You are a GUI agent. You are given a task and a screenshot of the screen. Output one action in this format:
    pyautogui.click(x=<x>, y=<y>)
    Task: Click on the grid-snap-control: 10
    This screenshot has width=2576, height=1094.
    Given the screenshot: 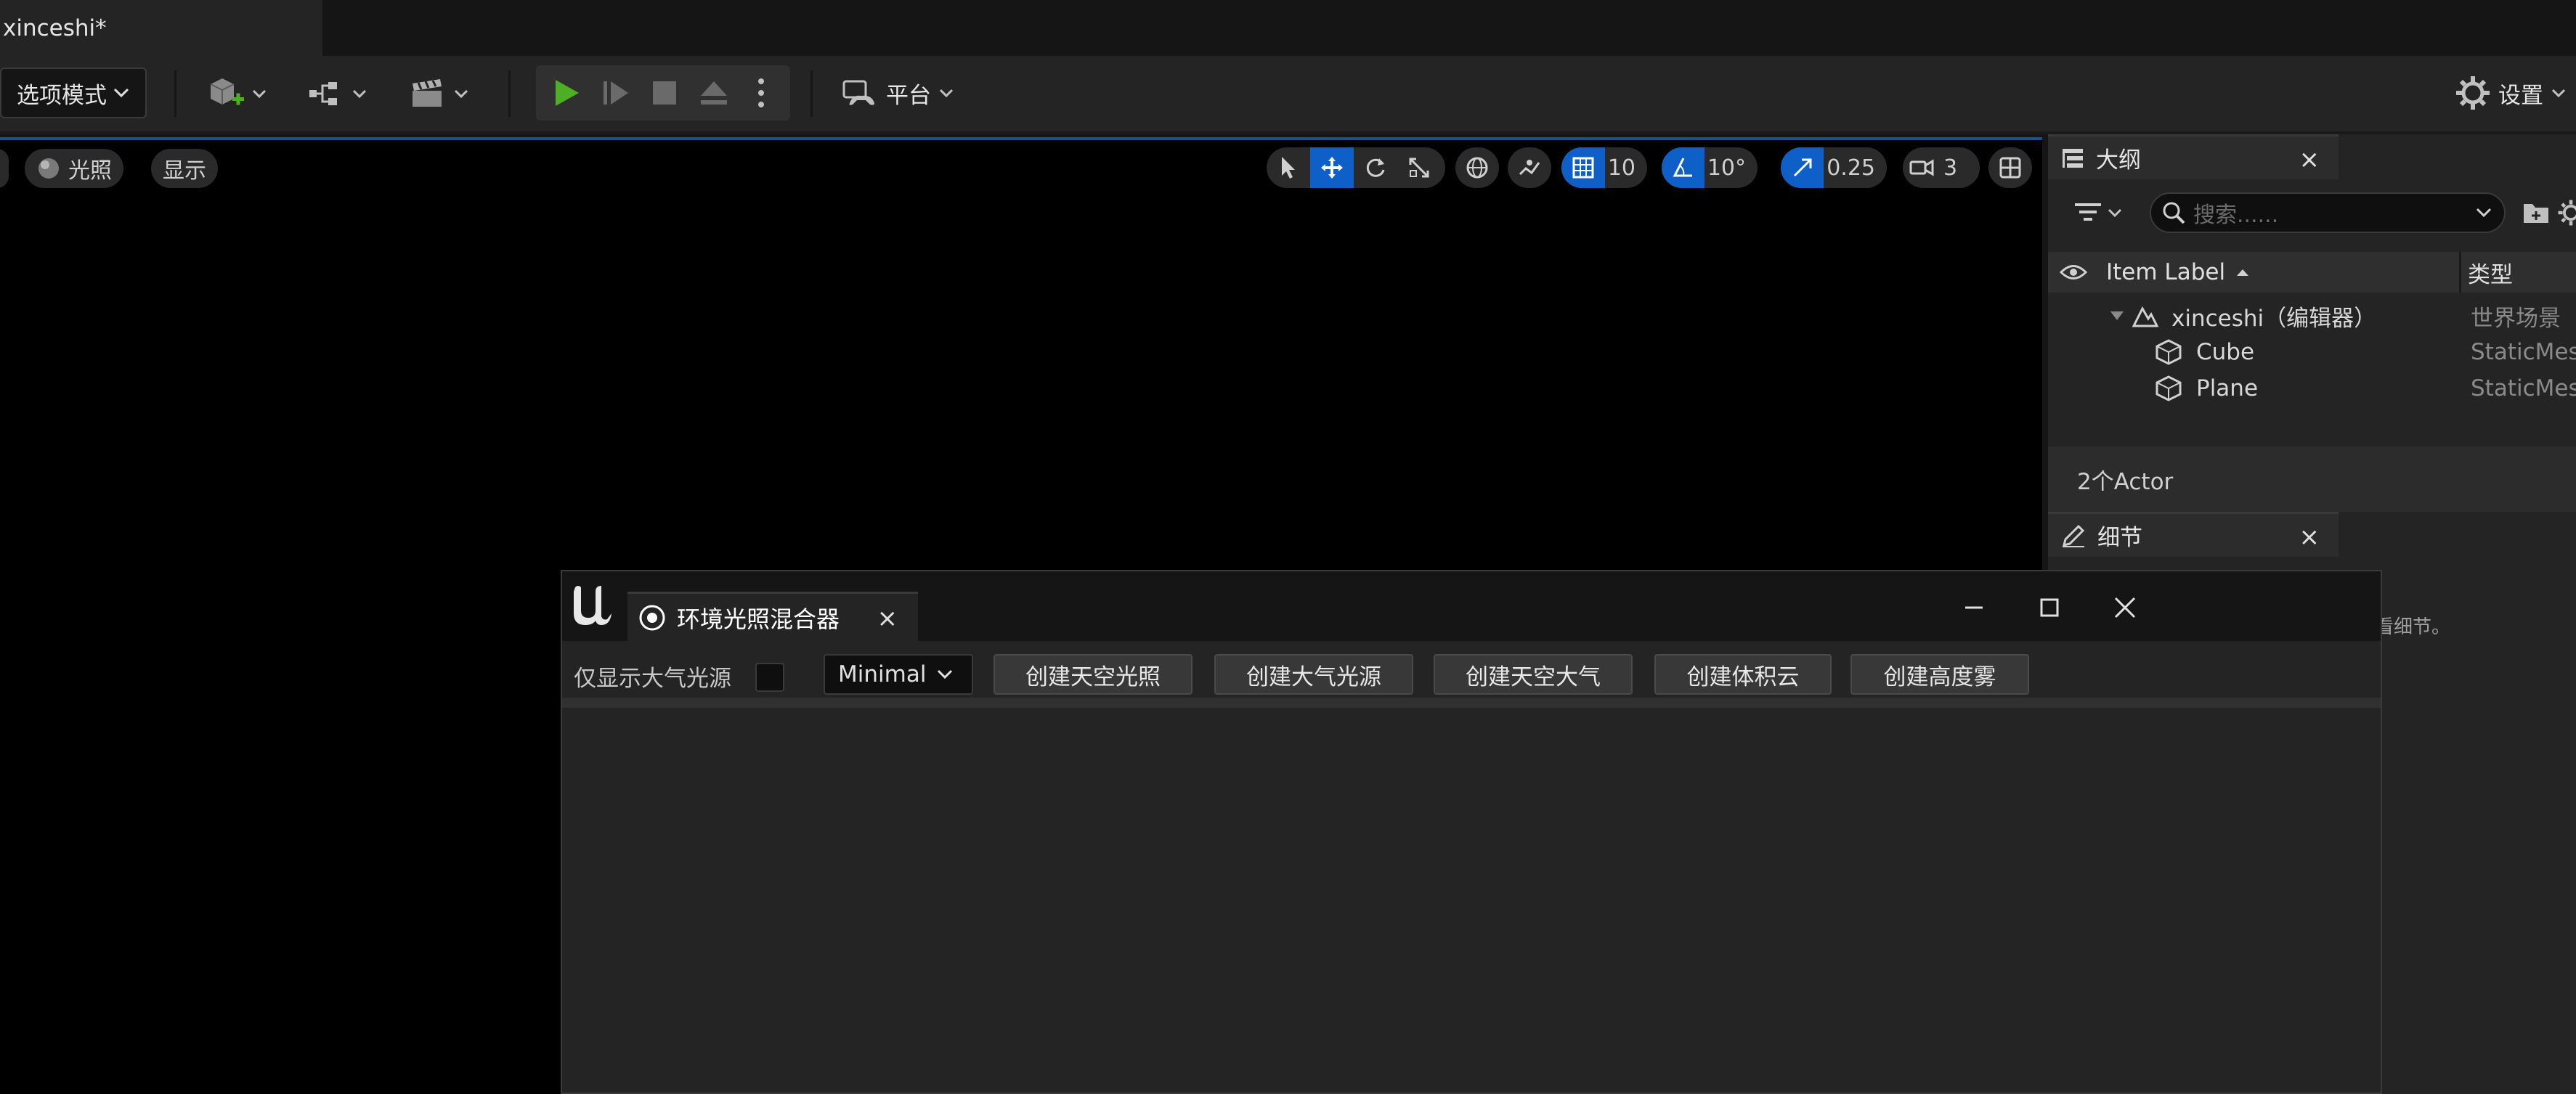 What is the action you would take?
    pyautogui.click(x=1604, y=168)
    